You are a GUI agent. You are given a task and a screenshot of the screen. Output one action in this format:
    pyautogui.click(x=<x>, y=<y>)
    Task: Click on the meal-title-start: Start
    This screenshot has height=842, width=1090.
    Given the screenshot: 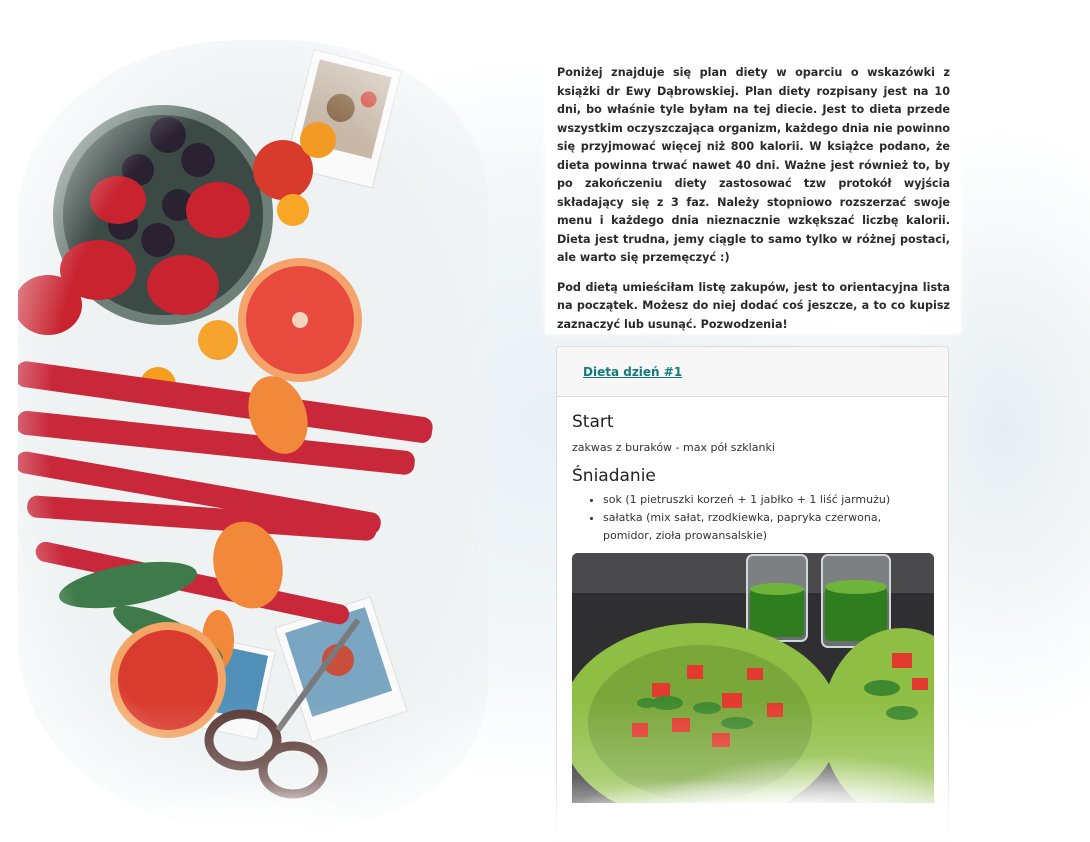 What is the action you would take?
    pyautogui.click(x=593, y=422)
    